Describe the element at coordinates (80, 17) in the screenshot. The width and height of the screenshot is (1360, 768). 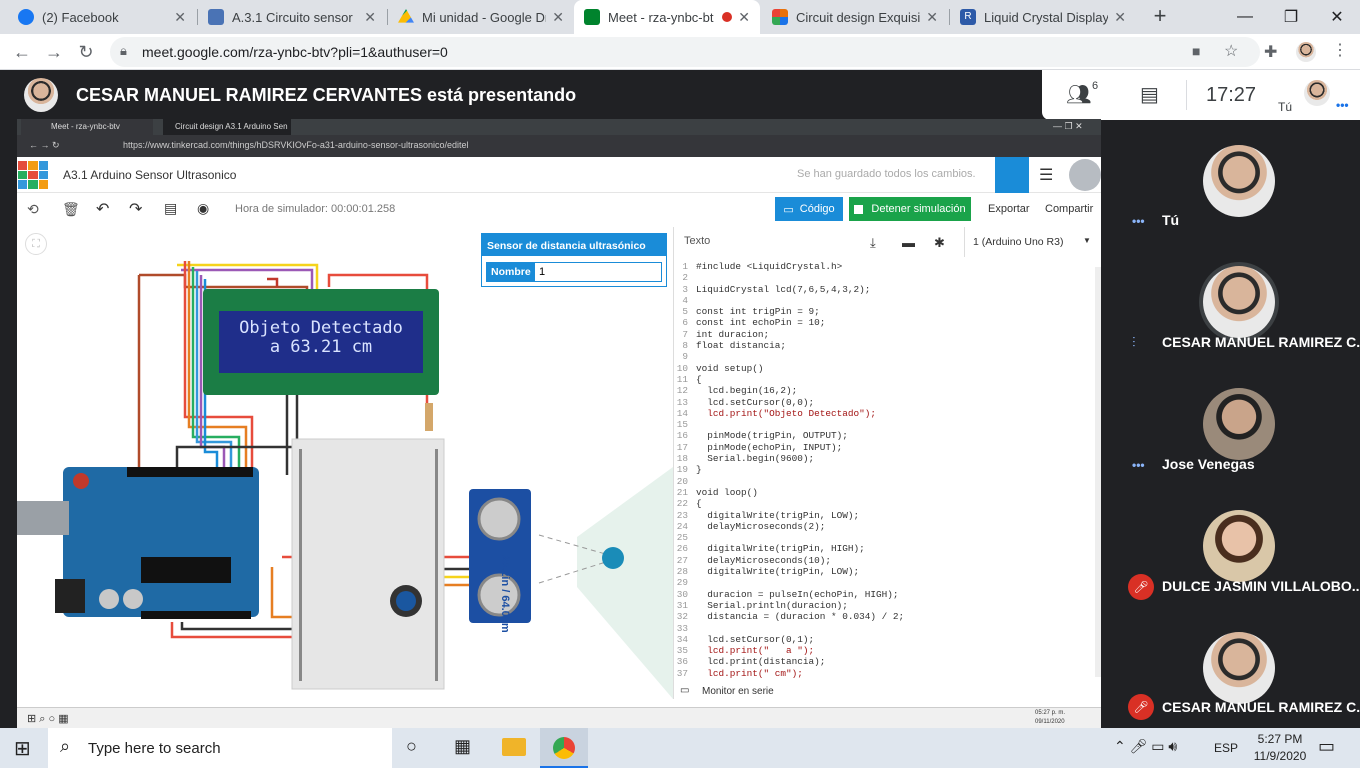
I see `tab-title: (2) Facebook` at that location.